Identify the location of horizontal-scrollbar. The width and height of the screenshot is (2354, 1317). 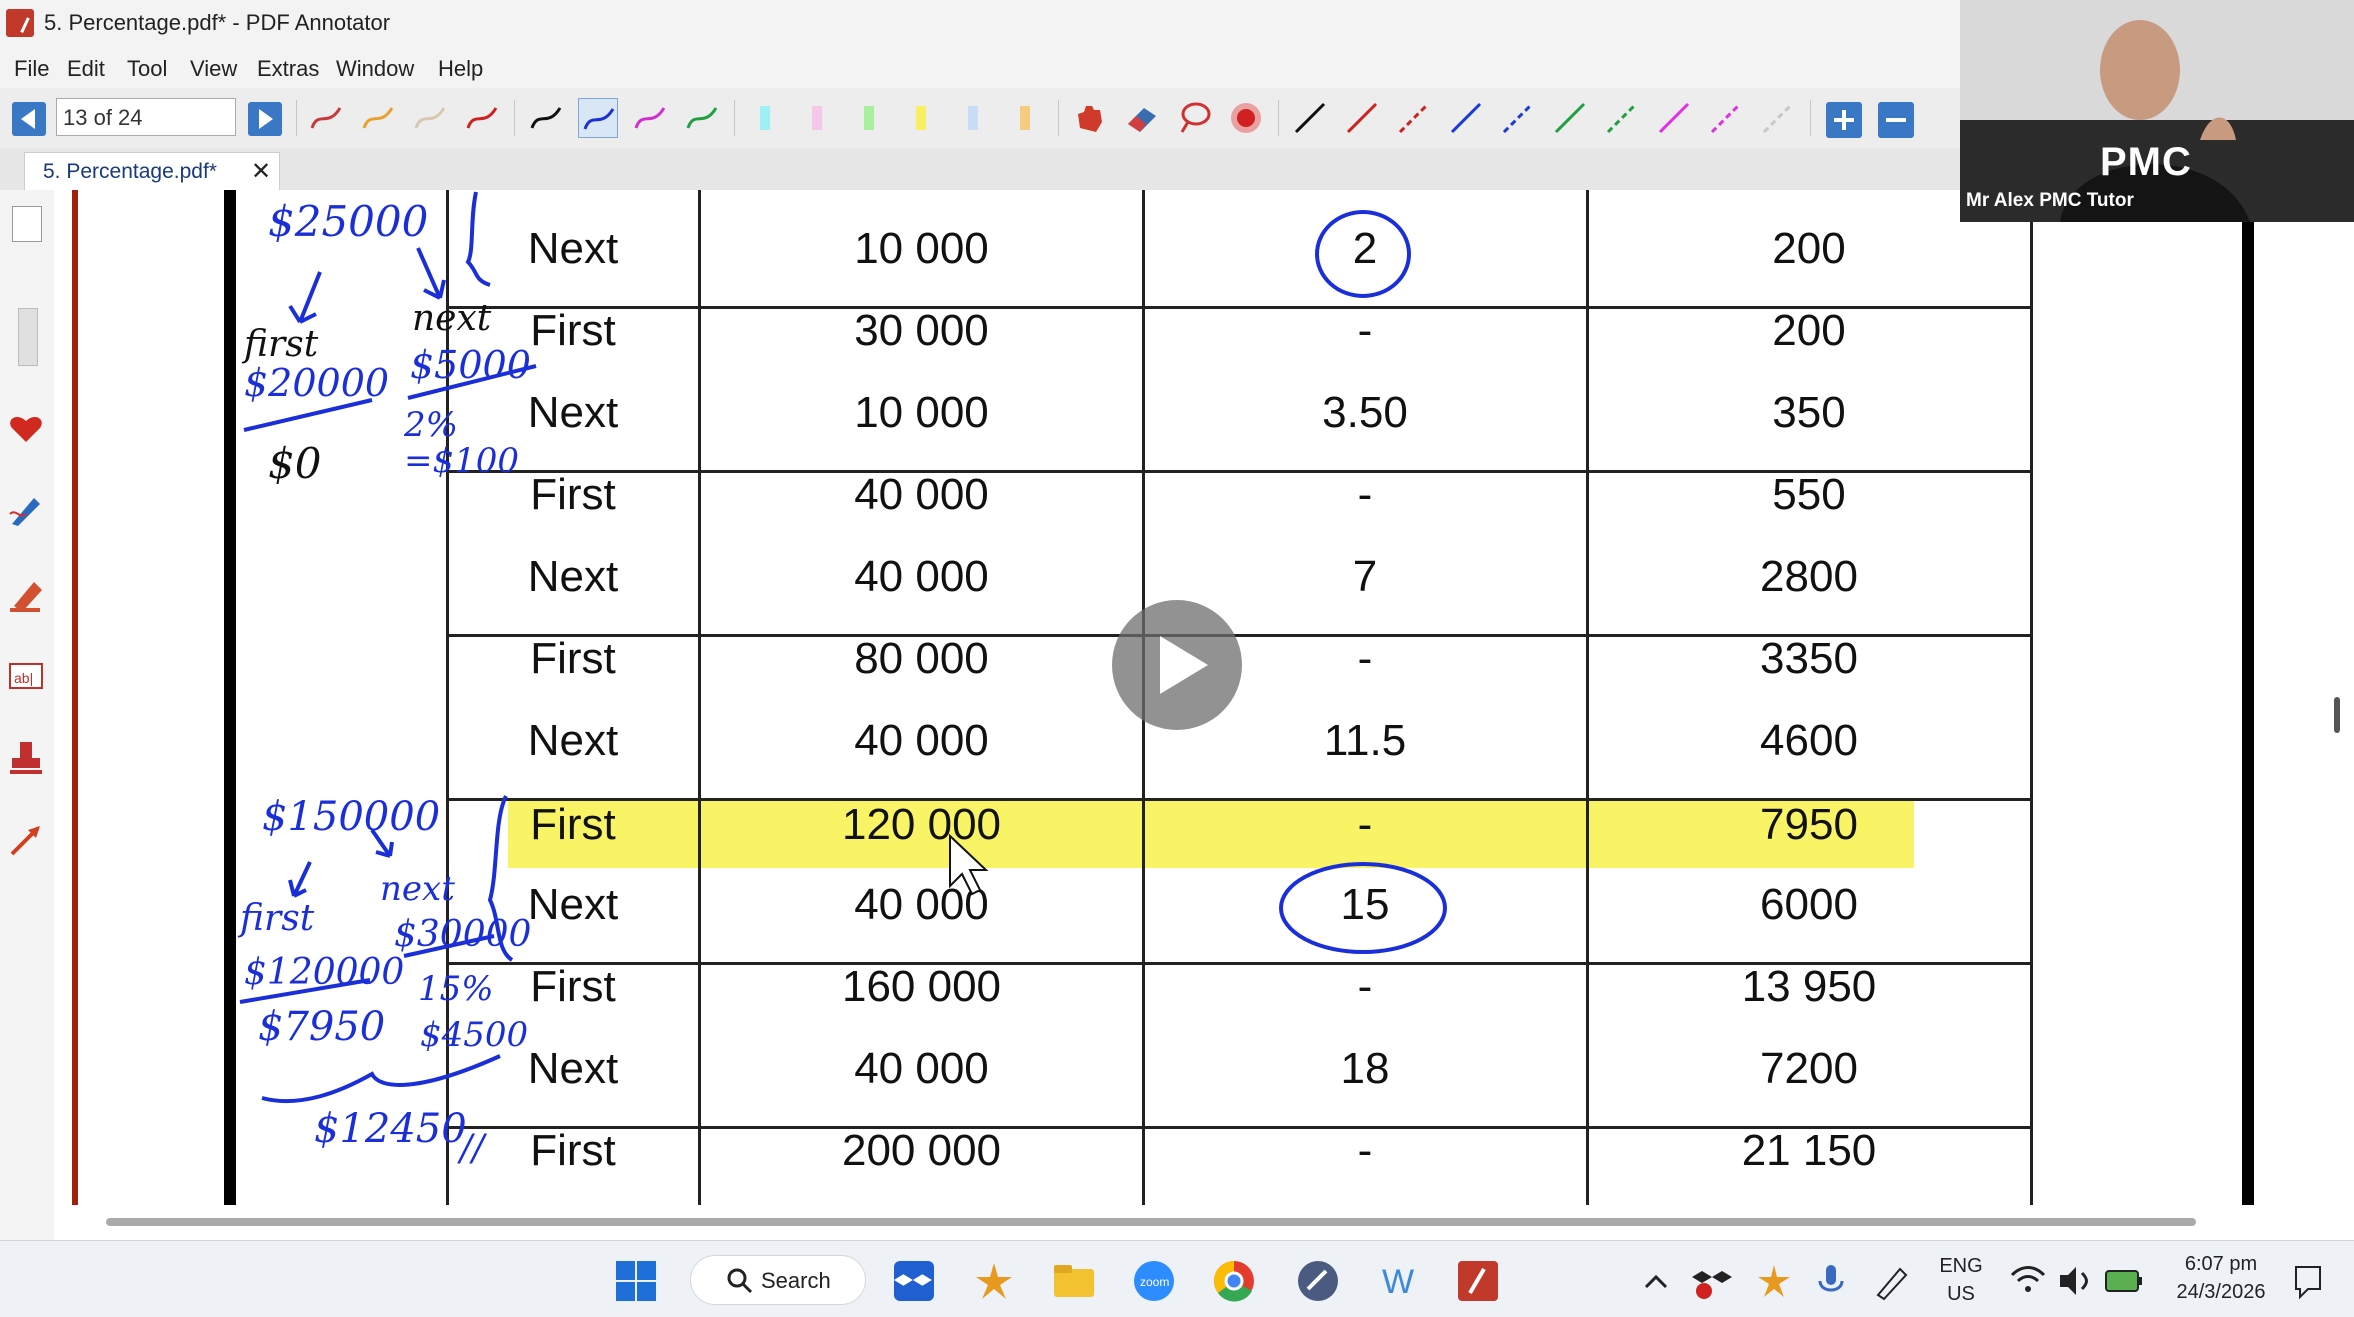
(1151, 1222).